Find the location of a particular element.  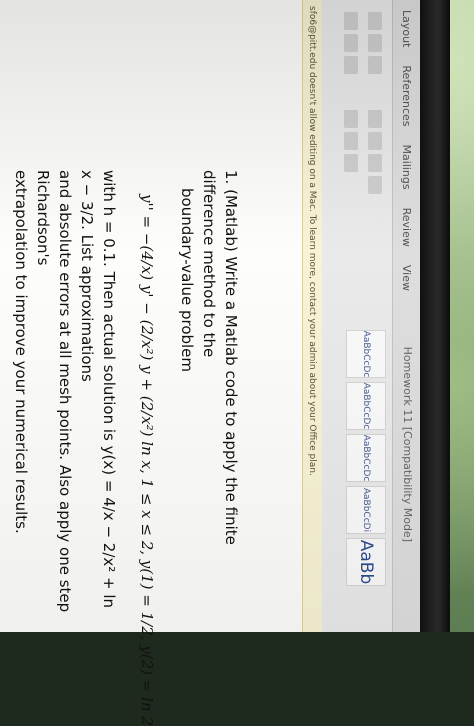

align-left-icon is located at coordinates (351, 119).